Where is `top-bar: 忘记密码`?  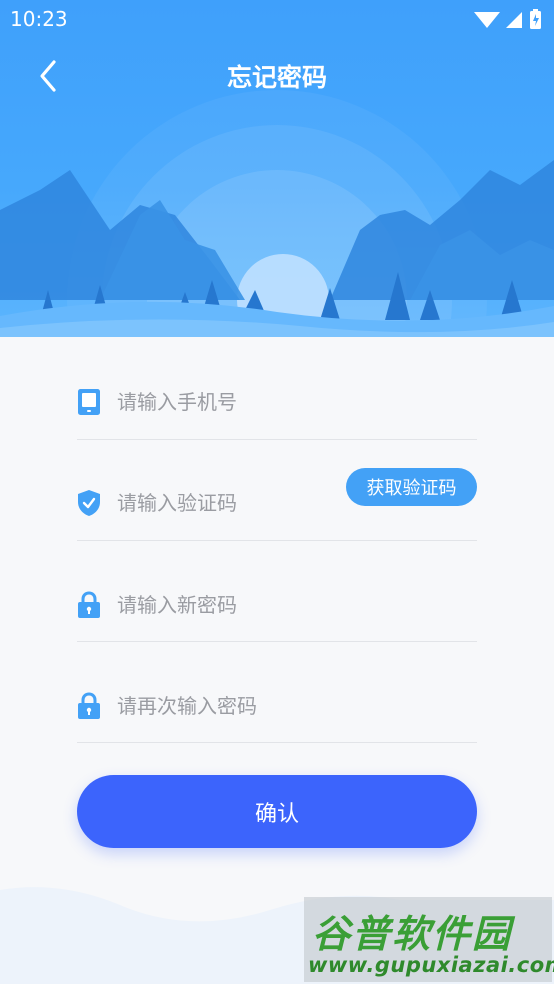 top-bar: 忘记密码 is located at coordinates (277, 76).